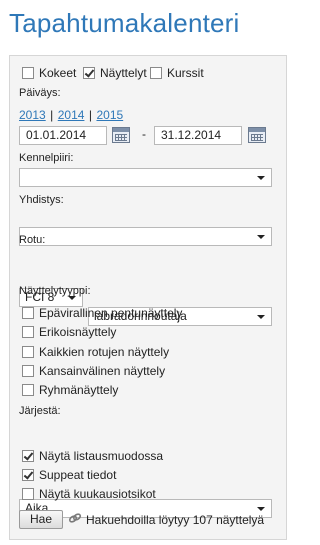 This screenshot has width=320, height=545. Describe the element at coordinates (104, 352) in the screenshot. I see `show-type-item-label: Kaikkien rotujen näyttely` at that location.